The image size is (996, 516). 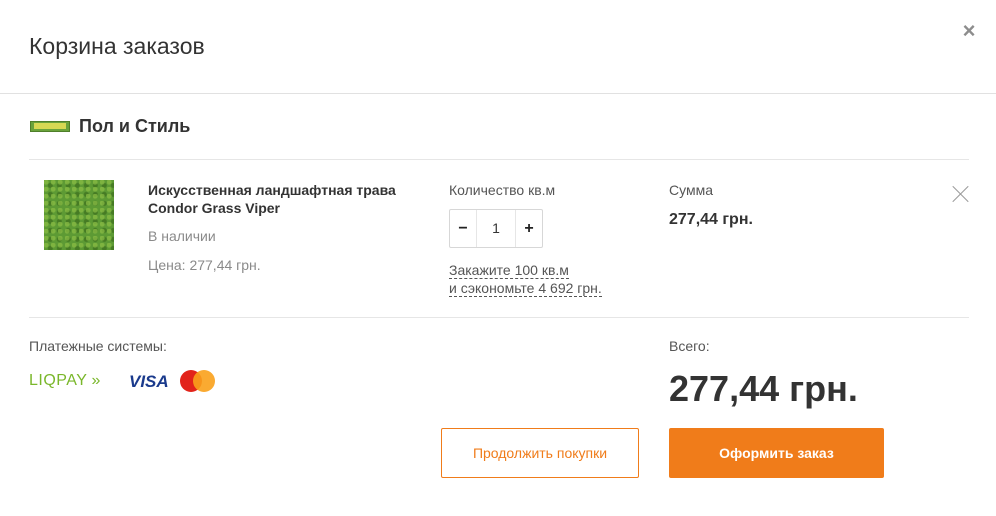 What do you see at coordinates (58, 380) in the screenshot?
I see `liqpay-text: LIQPAY` at bounding box center [58, 380].